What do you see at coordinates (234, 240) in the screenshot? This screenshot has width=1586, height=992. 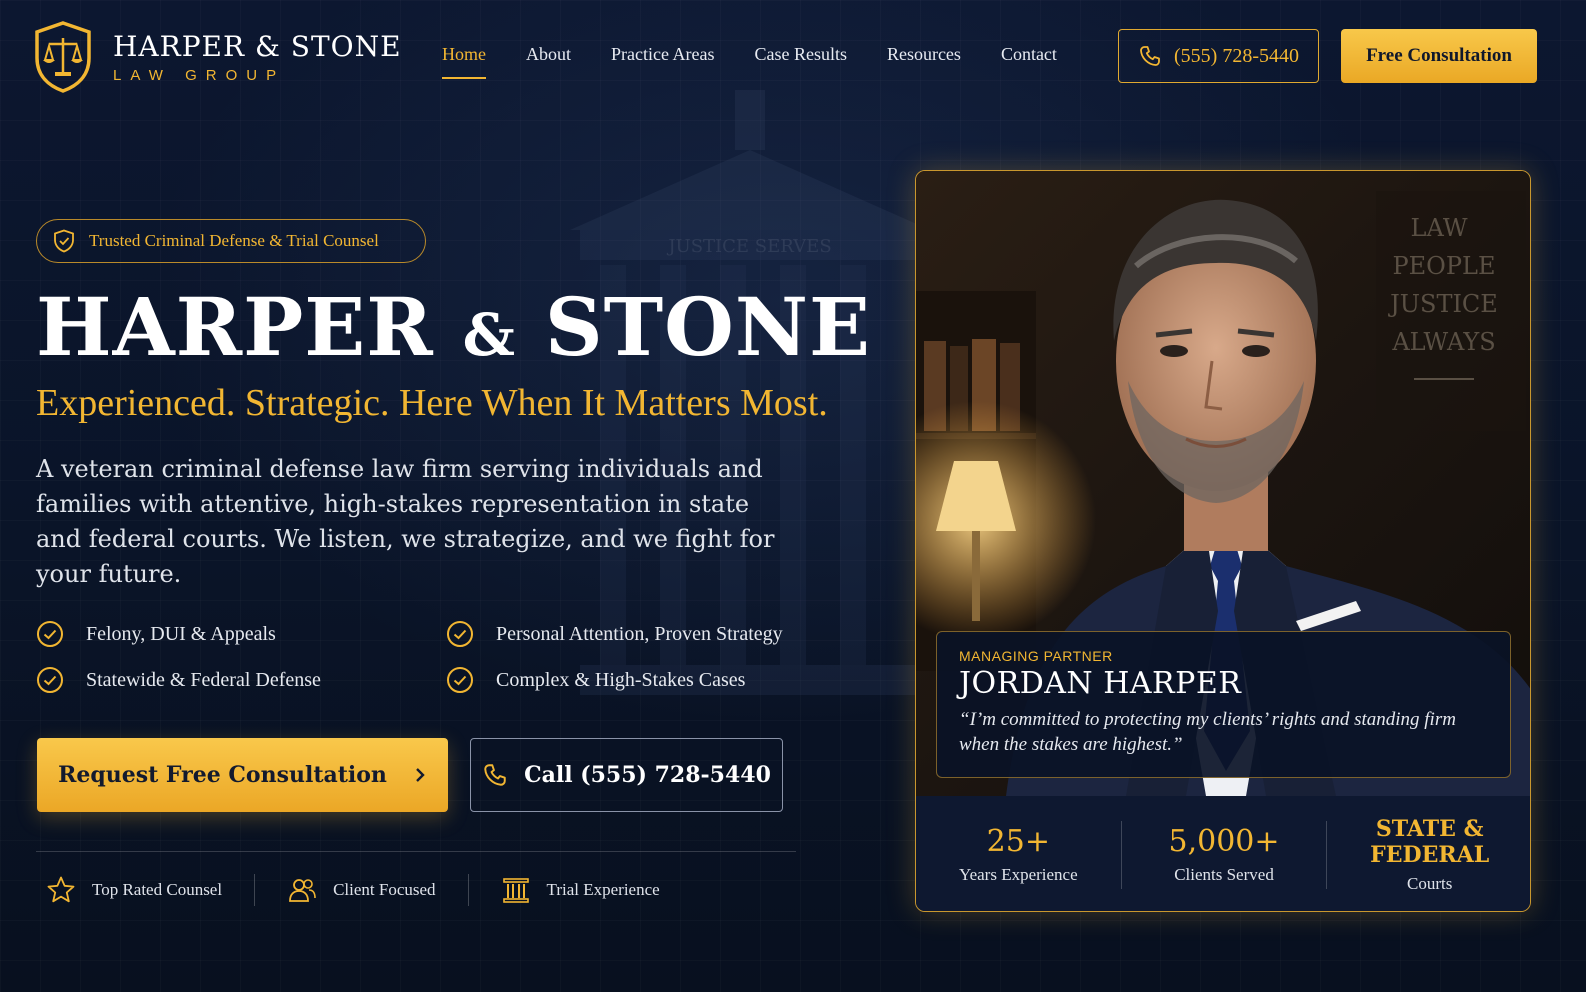 I see `trust-badge-text: Trusted Criminal Defense & Trial Counsel` at bounding box center [234, 240].